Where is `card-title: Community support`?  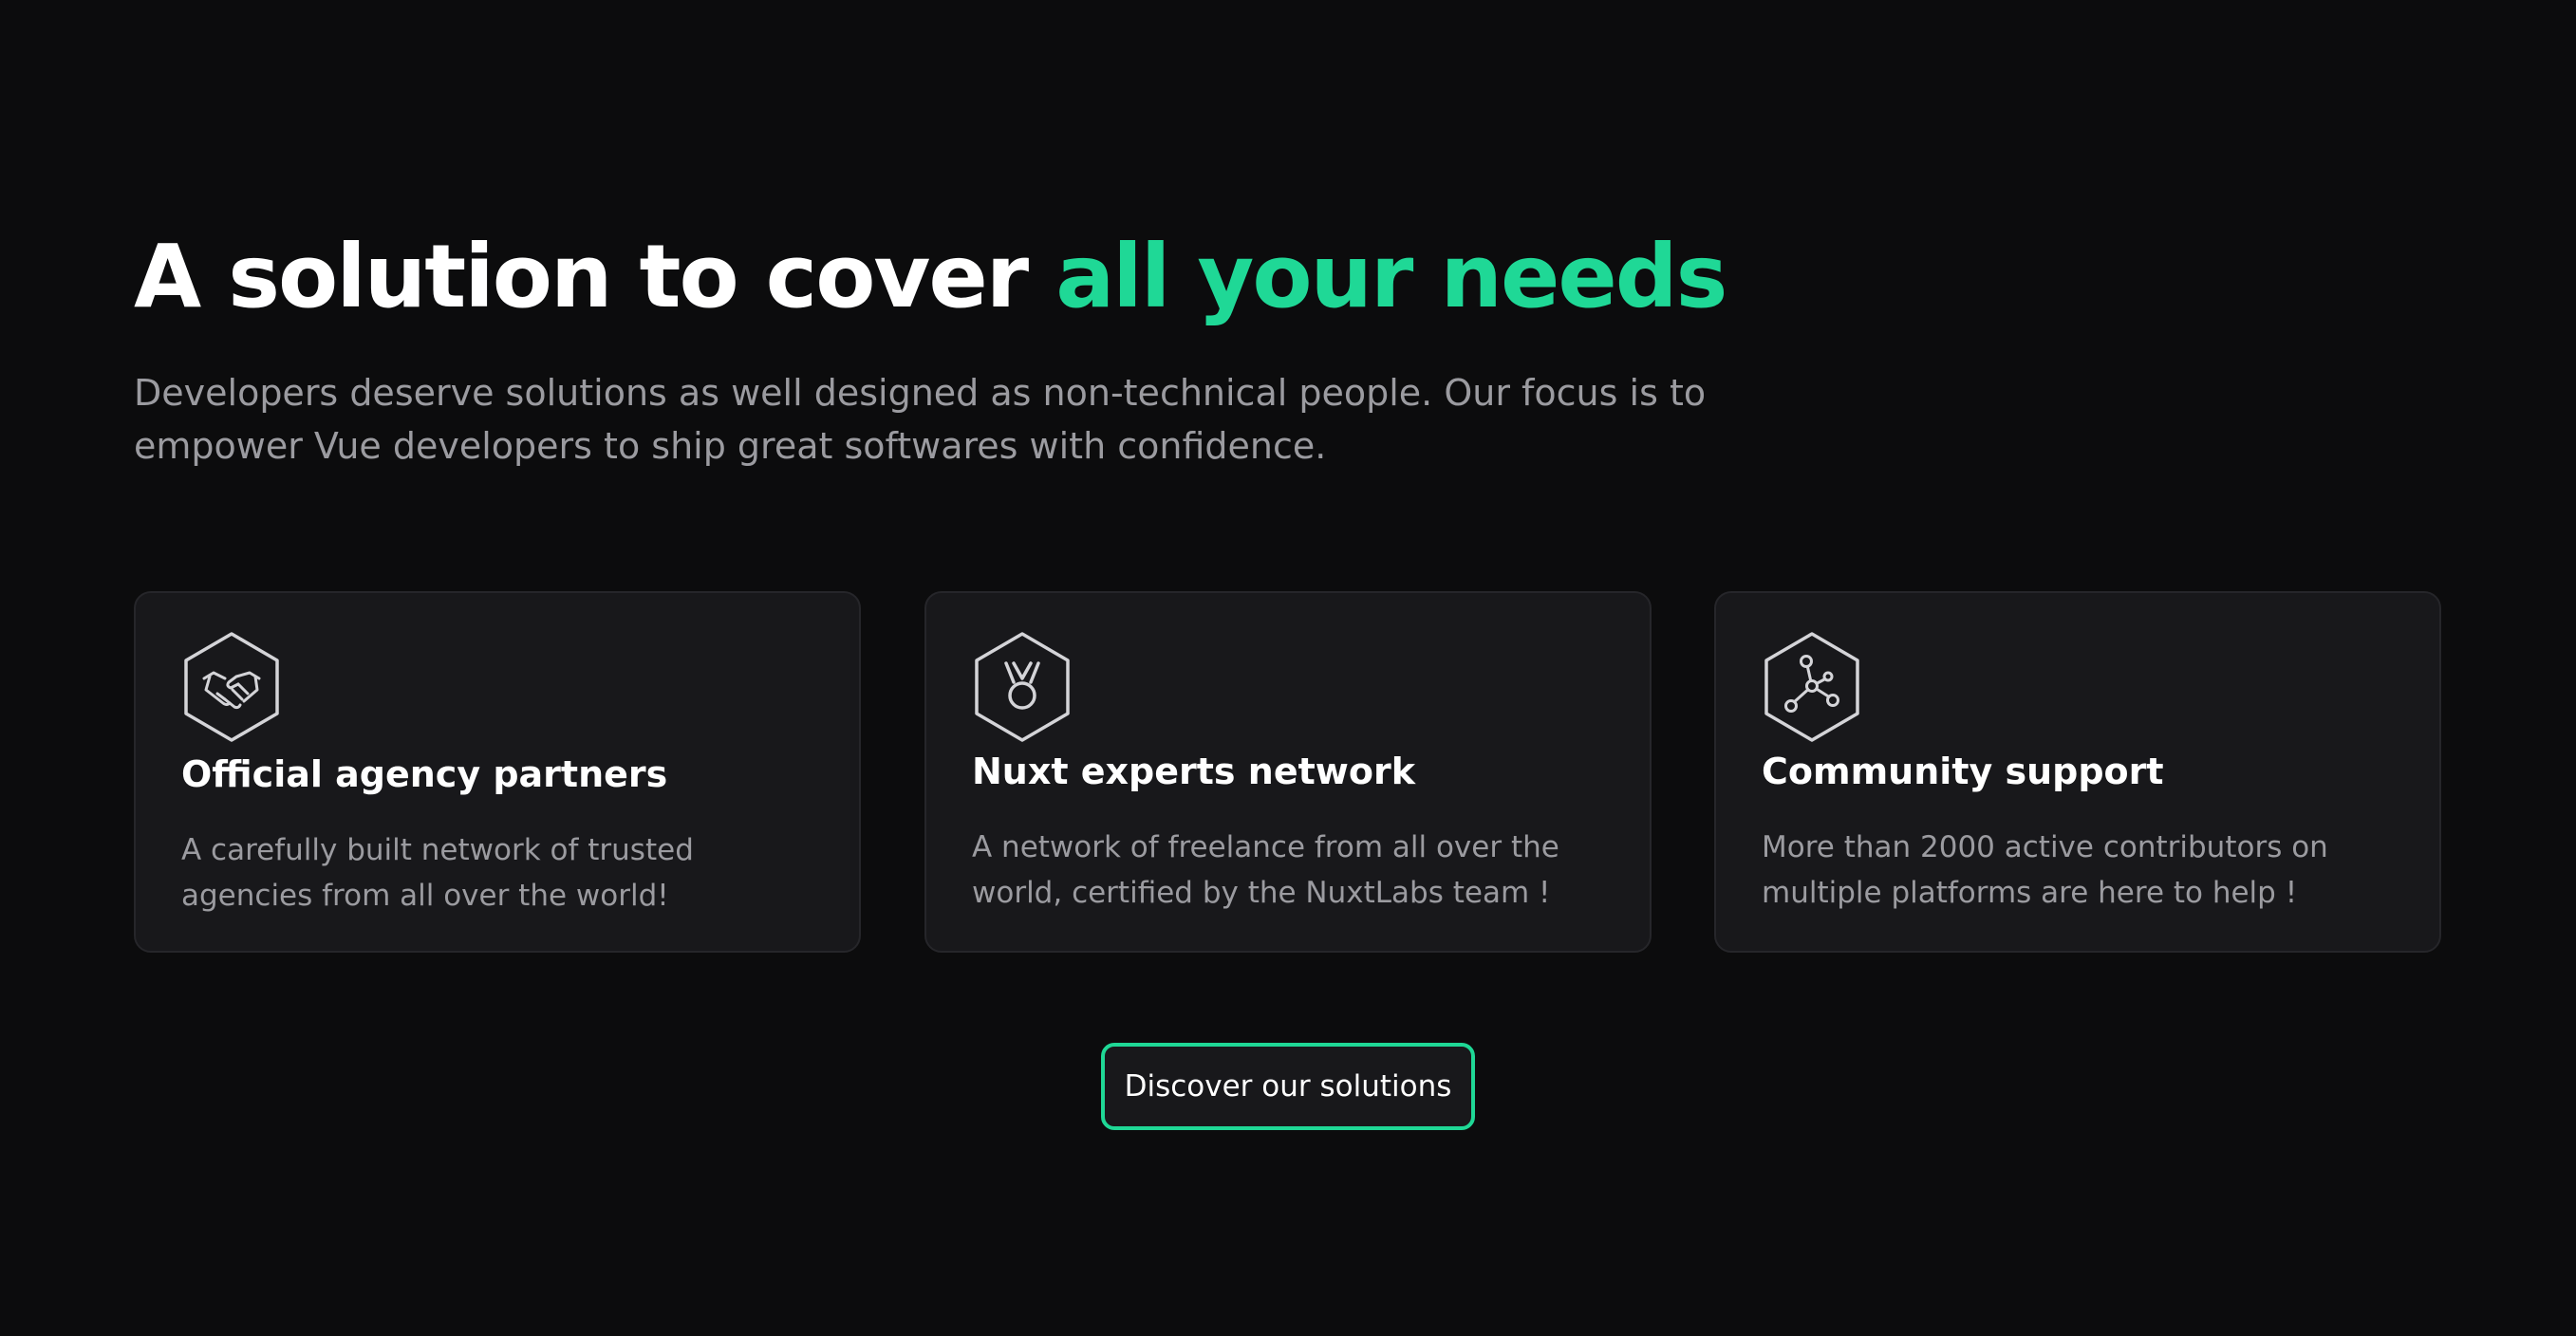
card-title: Community support is located at coordinates (1963, 772).